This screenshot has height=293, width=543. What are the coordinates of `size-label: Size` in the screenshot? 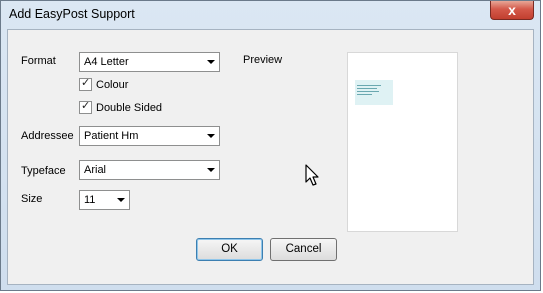 It's located at (32, 199).